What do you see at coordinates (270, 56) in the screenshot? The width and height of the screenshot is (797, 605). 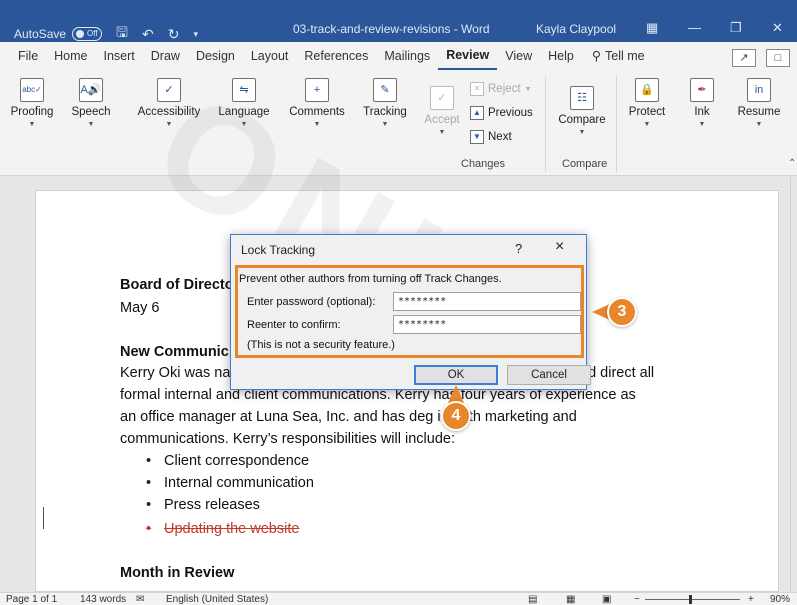 I see `tab-layout: Layout` at bounding box center [270, 56].